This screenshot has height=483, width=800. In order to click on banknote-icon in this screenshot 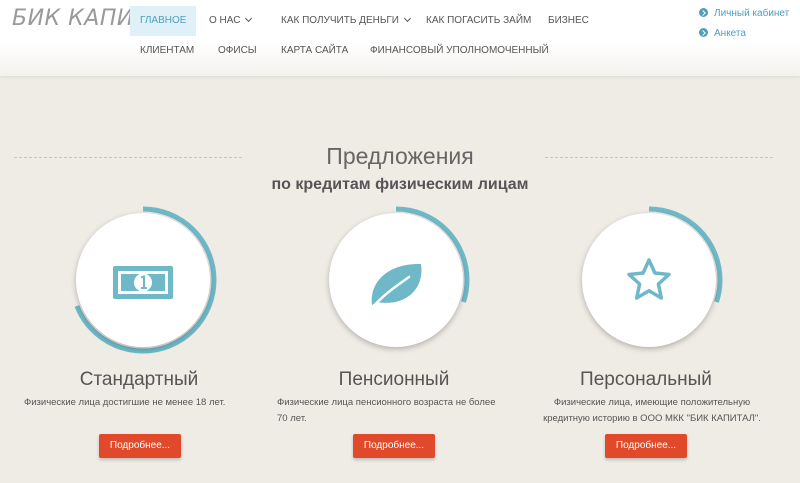, I will do `click(143, 280)`.